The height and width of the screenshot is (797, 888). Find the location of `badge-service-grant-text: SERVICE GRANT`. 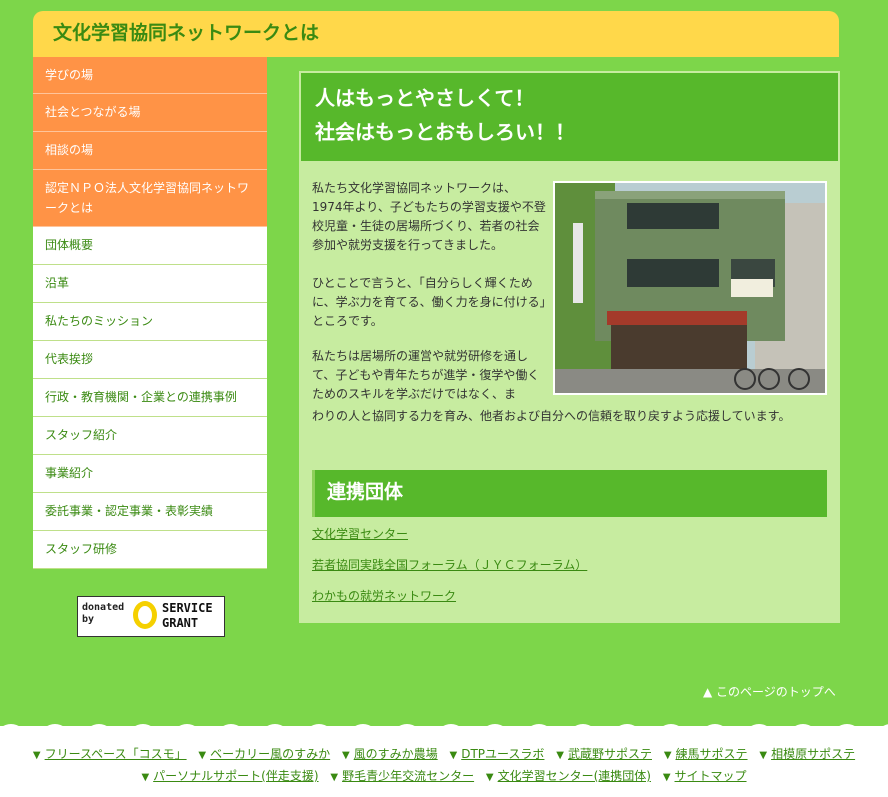

badge-service-grant-text: SERVICE GRANT is located at coordinates (187, 616).